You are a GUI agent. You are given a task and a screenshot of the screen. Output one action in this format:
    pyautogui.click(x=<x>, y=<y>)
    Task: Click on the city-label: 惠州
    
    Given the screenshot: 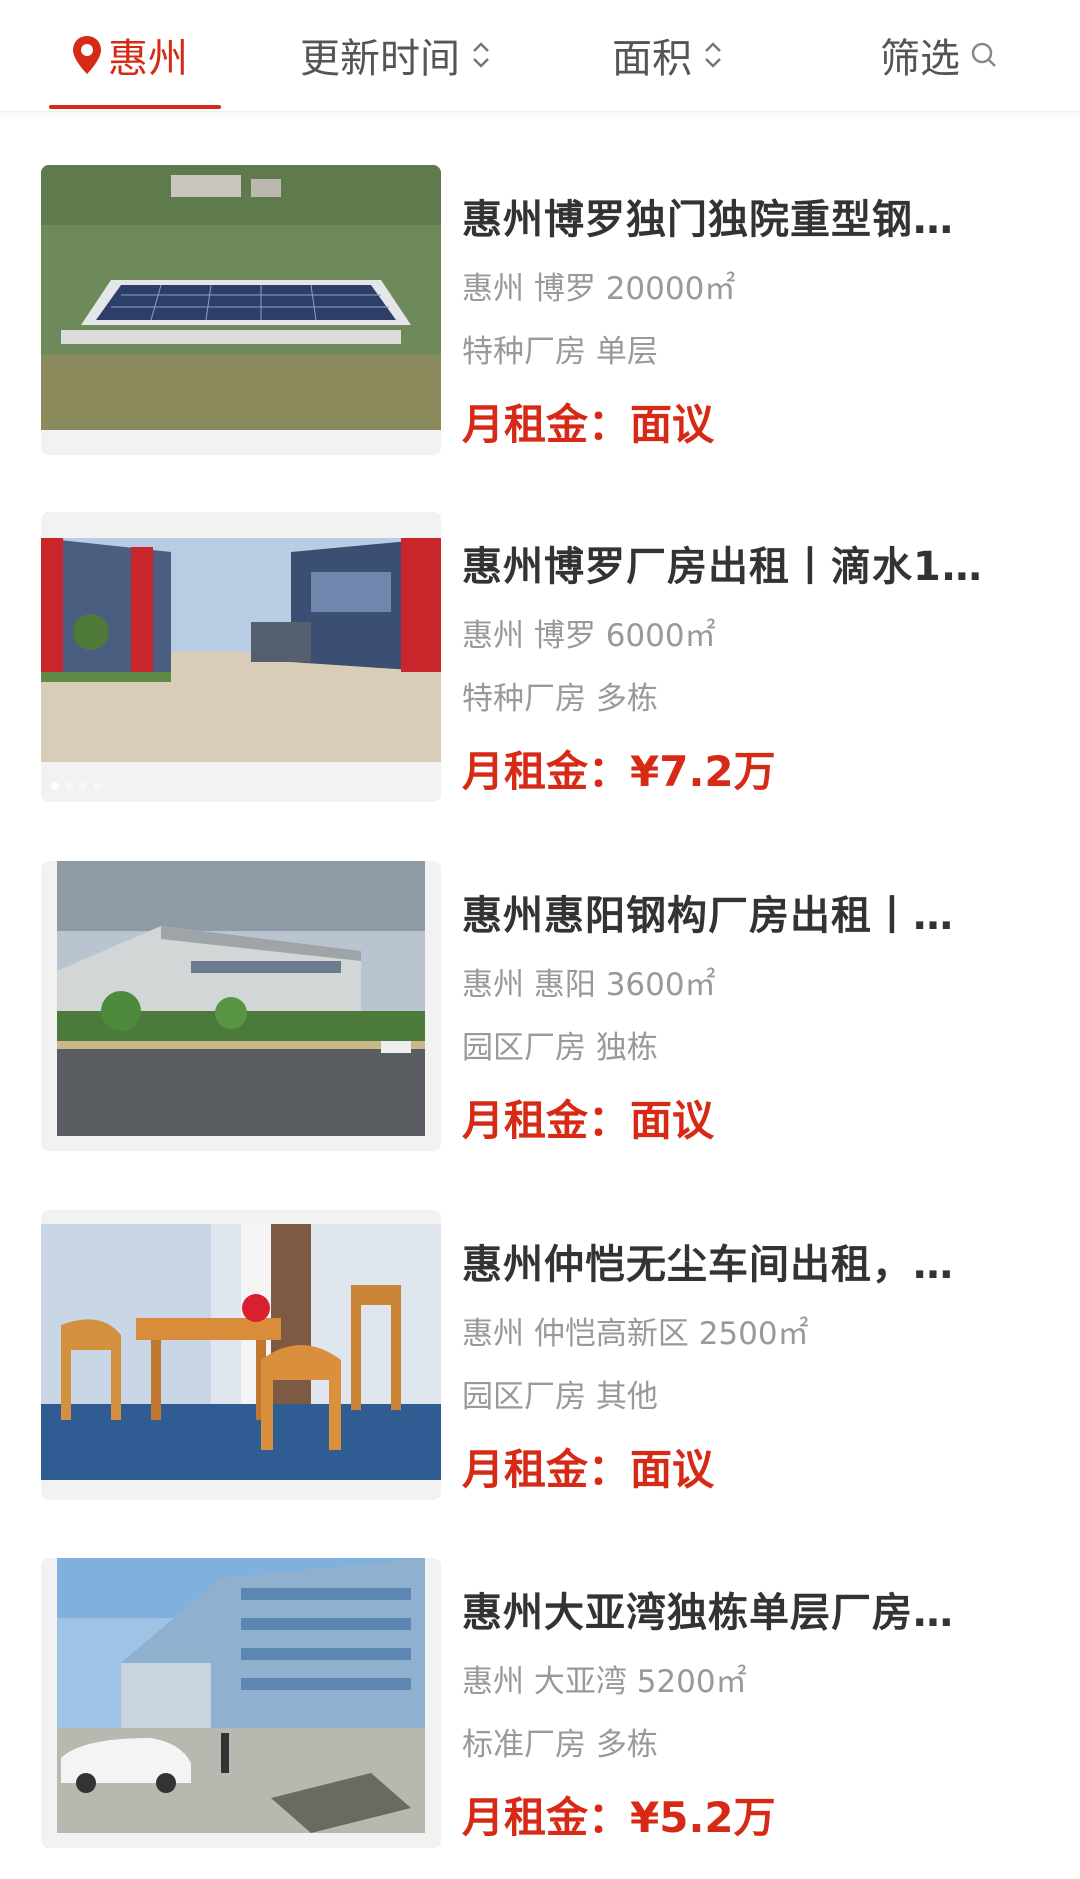 What is the action you would take?
    pyautogui.click(x=148, y=59)
    